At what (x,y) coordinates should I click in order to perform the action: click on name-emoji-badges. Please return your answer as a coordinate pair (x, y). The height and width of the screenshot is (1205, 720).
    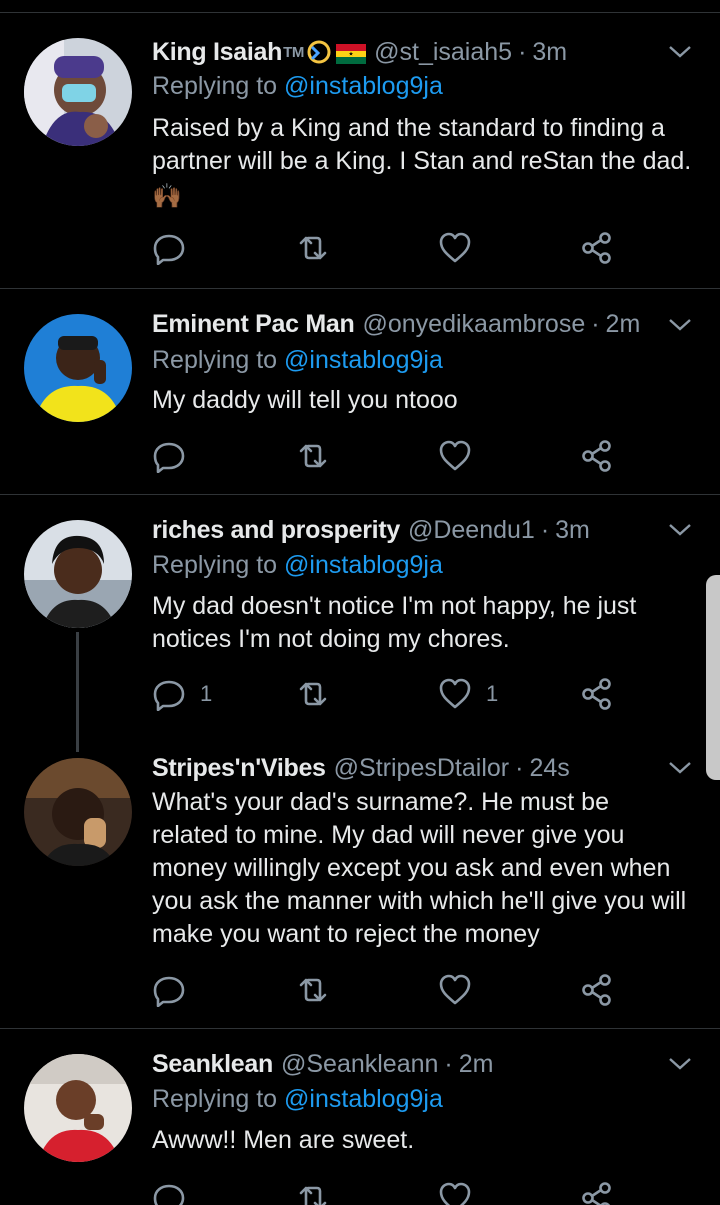
    Looking at the image, I should click on (336, 52).